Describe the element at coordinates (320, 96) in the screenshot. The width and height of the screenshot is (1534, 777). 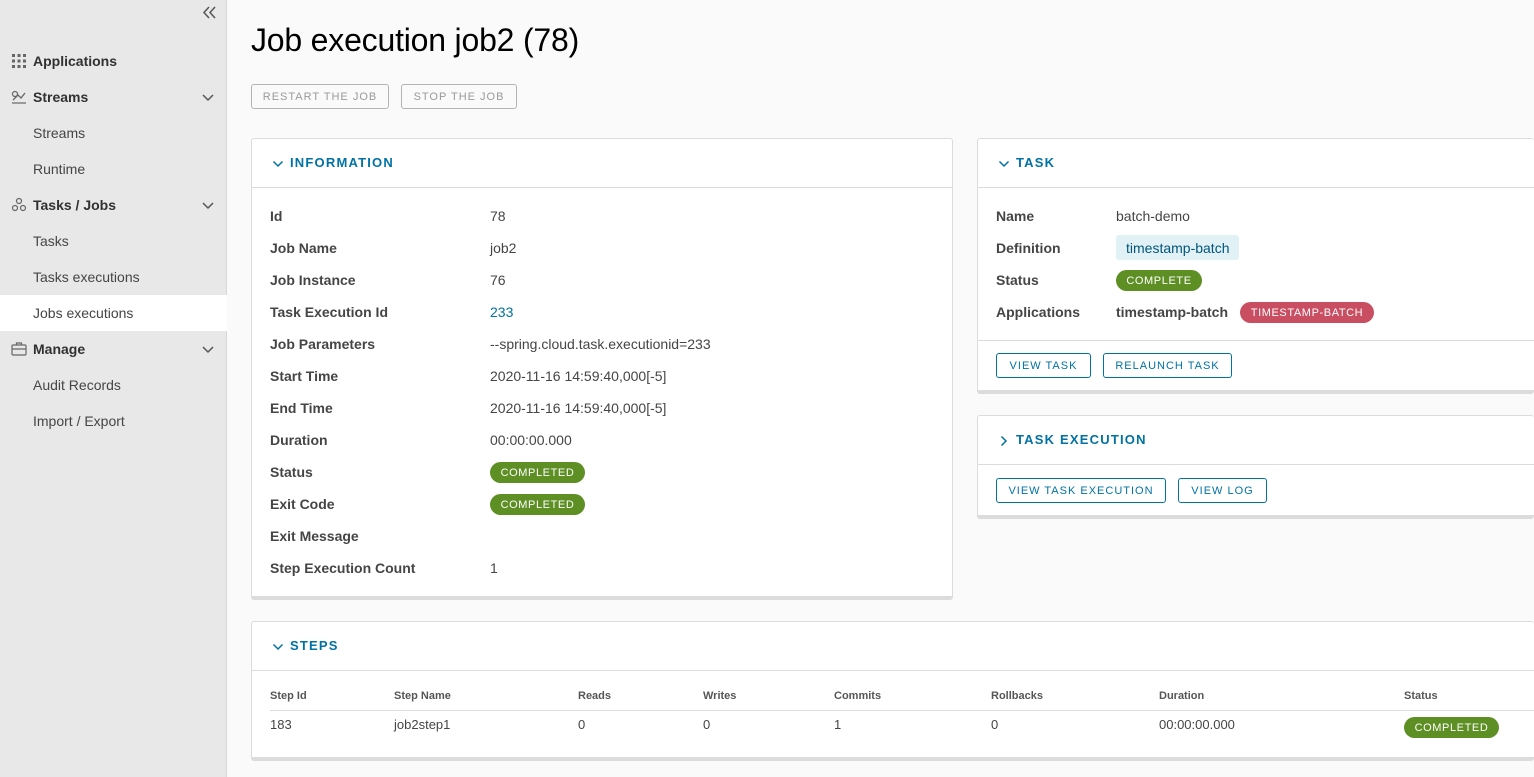
I see `restart-job-button: RESTART THE JOB` at that location.